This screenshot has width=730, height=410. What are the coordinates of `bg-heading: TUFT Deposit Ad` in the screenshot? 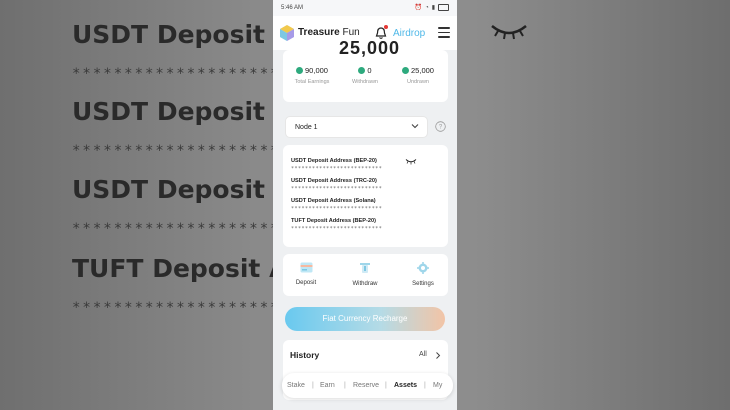 It's located at (189, 268).